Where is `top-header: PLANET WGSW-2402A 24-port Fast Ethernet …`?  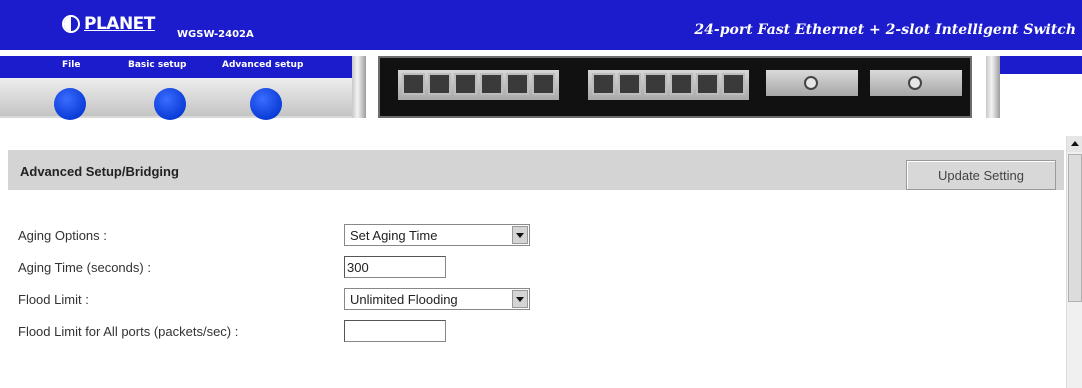 top-header: PLANET WGSW-2402A 24-port Fast Ethernet … is located at coordinates (541, 25).